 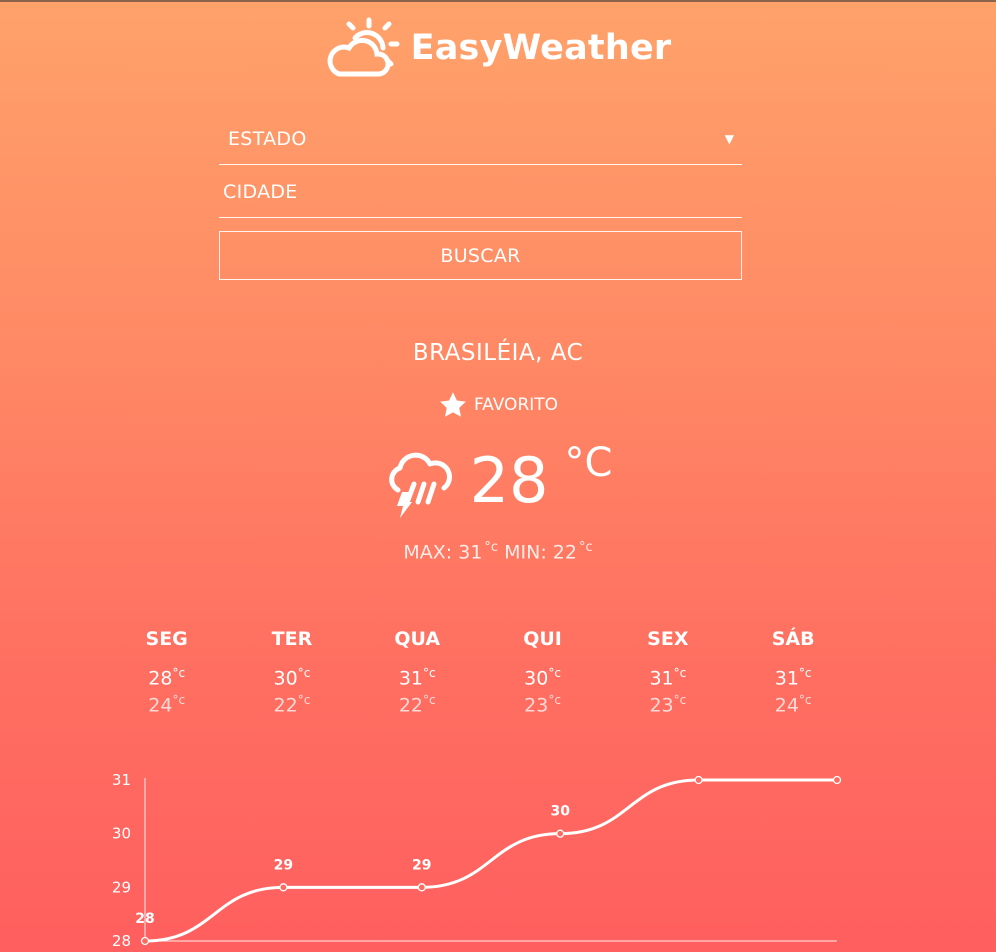 I want to click on window-top-border, so click(x=498, y=1).